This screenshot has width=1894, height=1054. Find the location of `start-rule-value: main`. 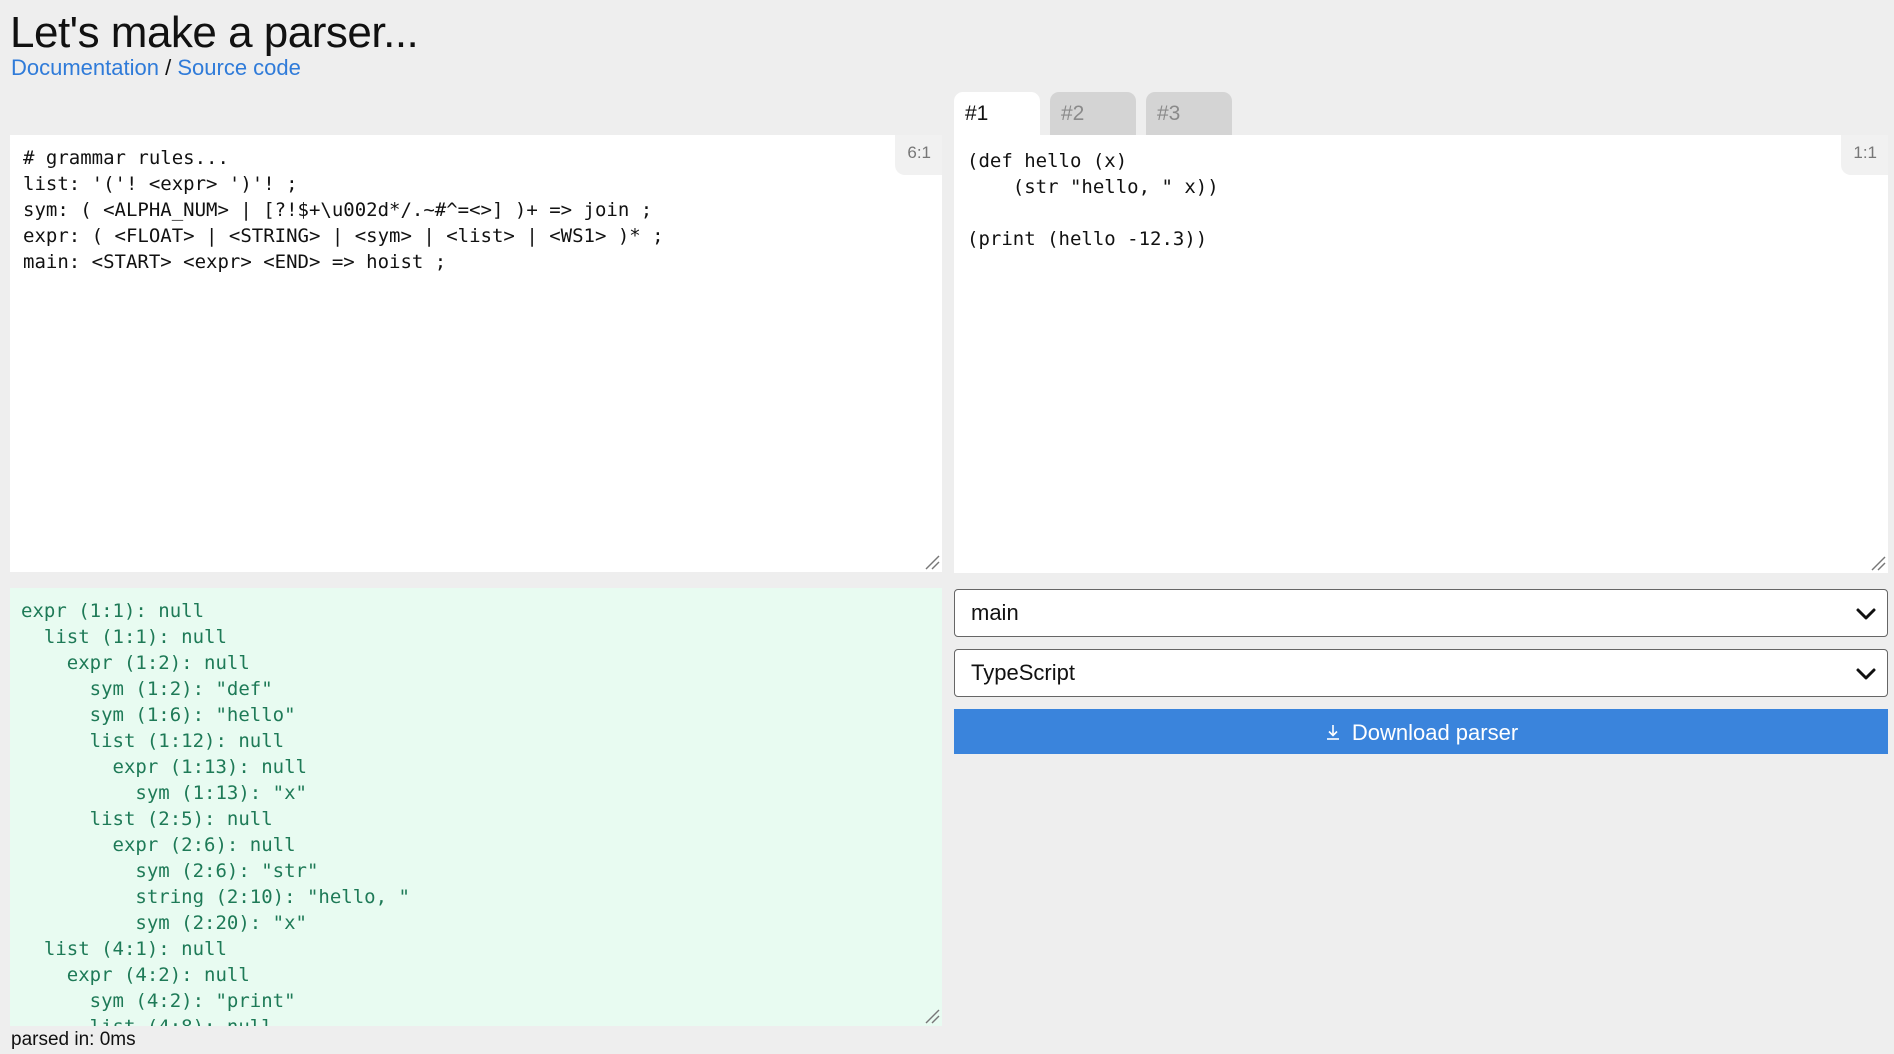

start-rule-value: main is located at coordinates (995, 612).